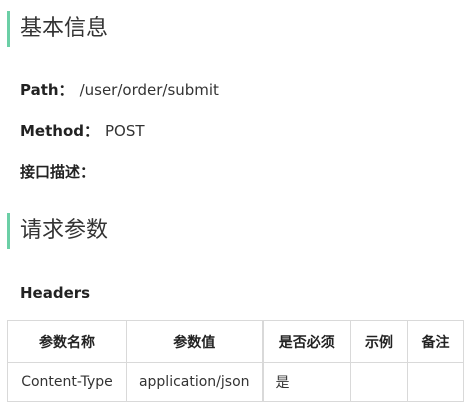 This screenshot has height=405, width=471. What do you see at coordinates (435, 341) in the screenshot?
I see `column-header-remark: 备注` at bounding box center [435, 341].